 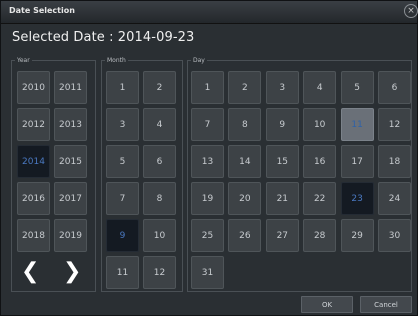 What do you see at coordinates (159, 272) in the screenshot?
I see `month-cell-12: 12` at bounding box center [159, 272].